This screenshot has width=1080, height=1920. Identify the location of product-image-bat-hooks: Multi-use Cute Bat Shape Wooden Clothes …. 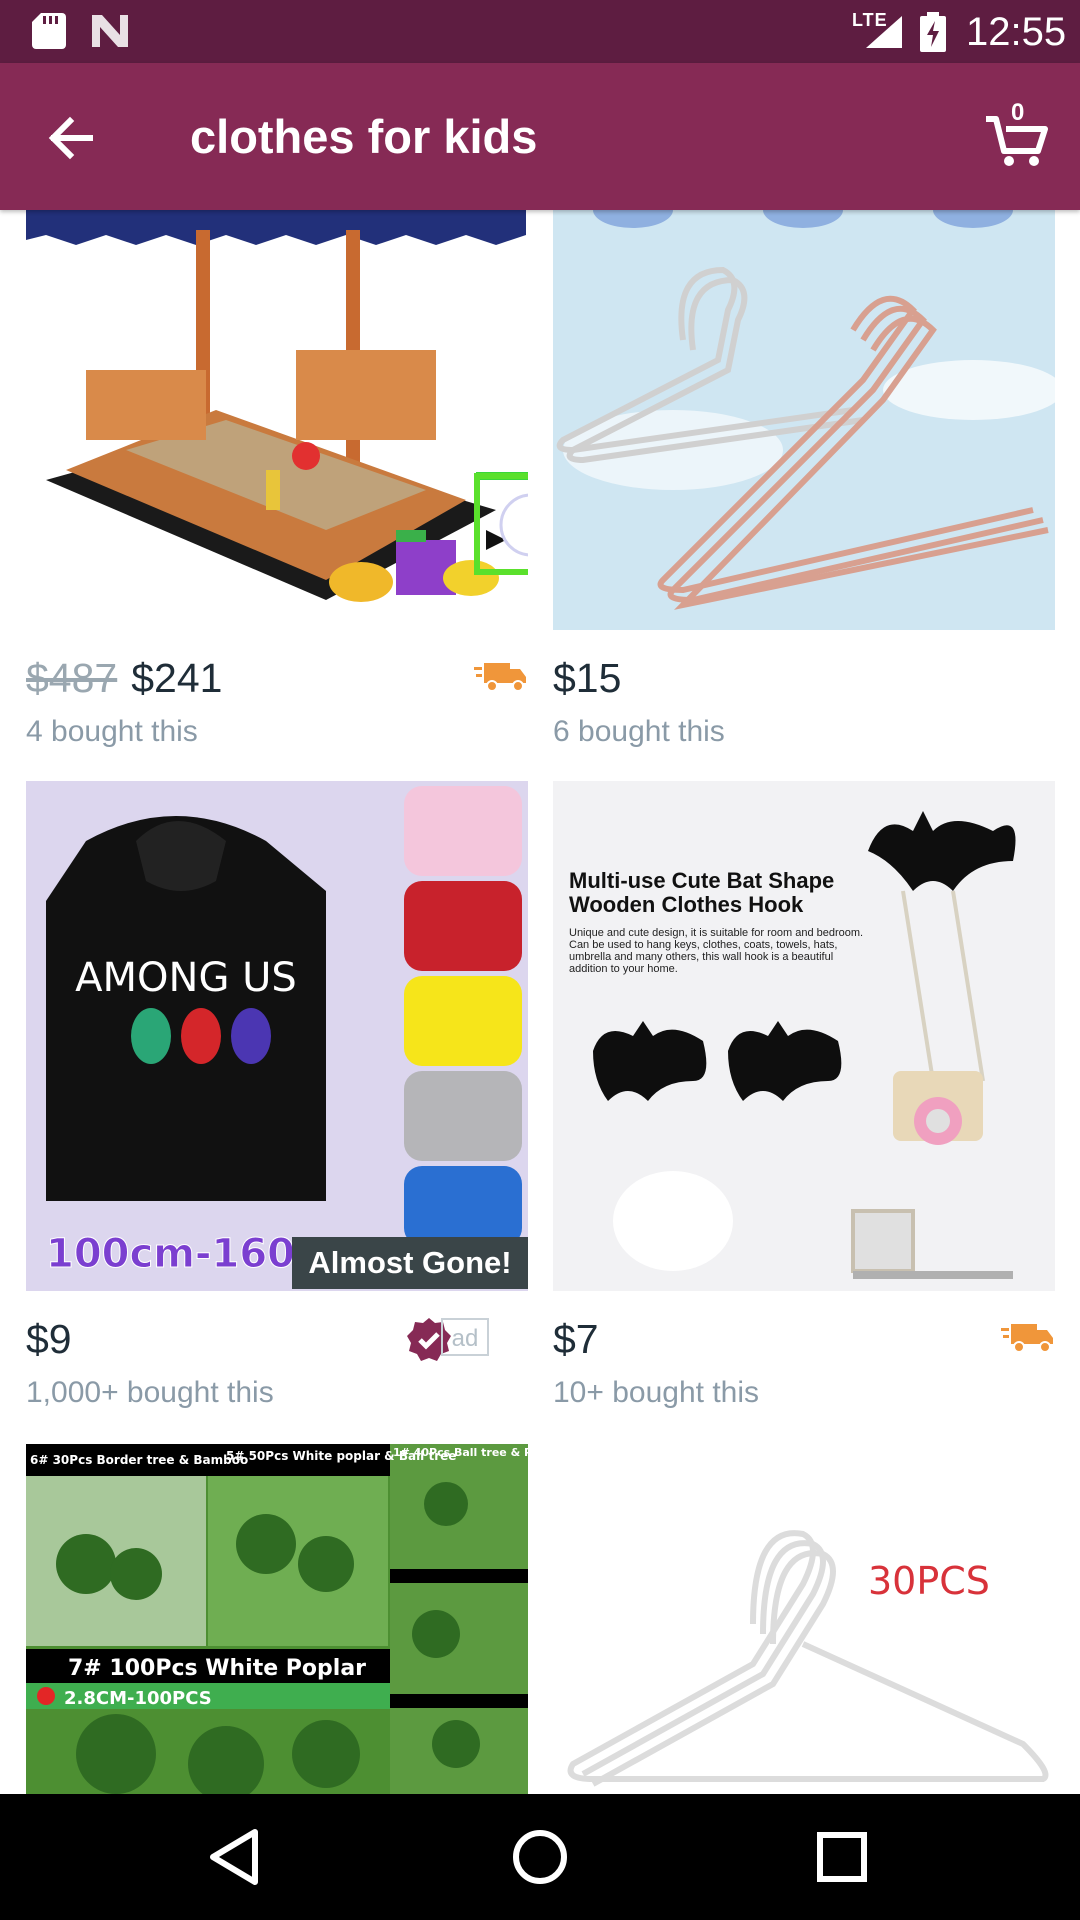
(804, 1036).